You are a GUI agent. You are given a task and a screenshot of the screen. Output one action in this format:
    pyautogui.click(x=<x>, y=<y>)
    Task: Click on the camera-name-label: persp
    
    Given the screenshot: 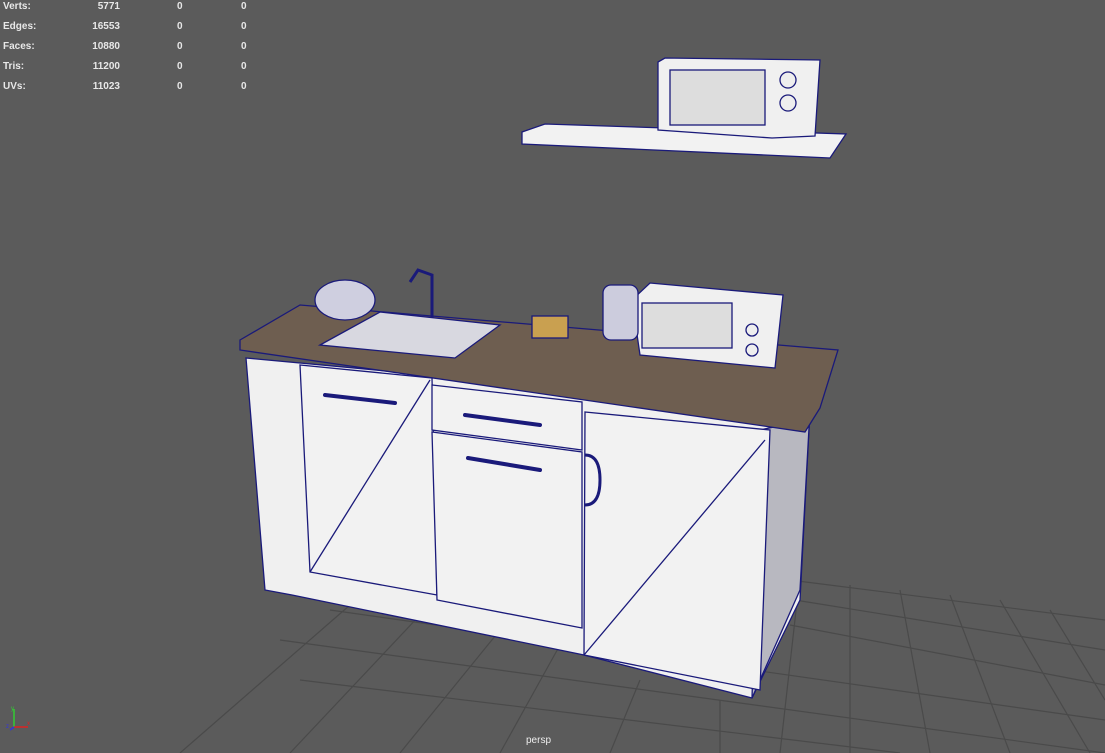 What is the action you would take?
    pyautogui.click(x=539, y=740)
    